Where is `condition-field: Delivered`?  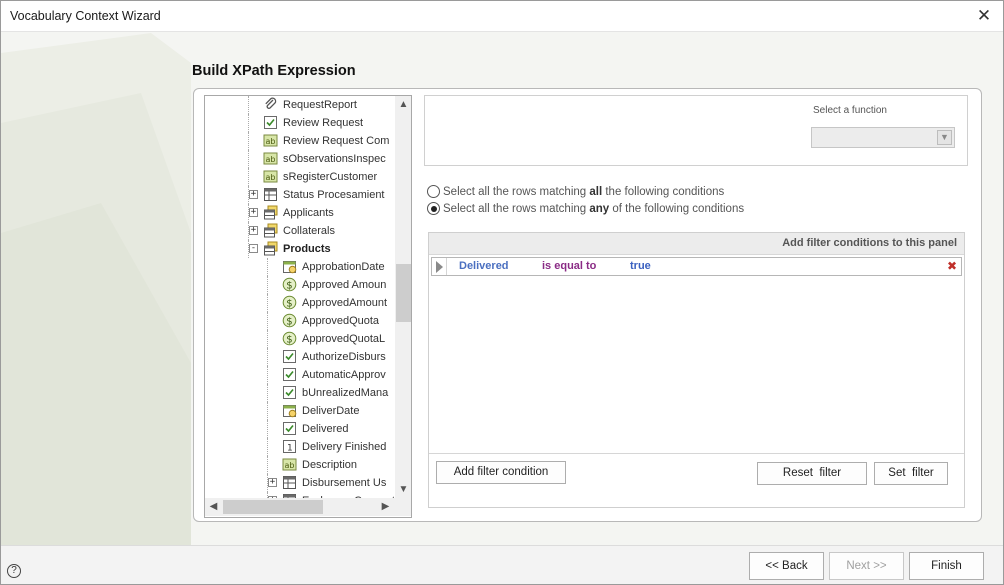 condition-field: Delivered is located at coordinates (484, 266).